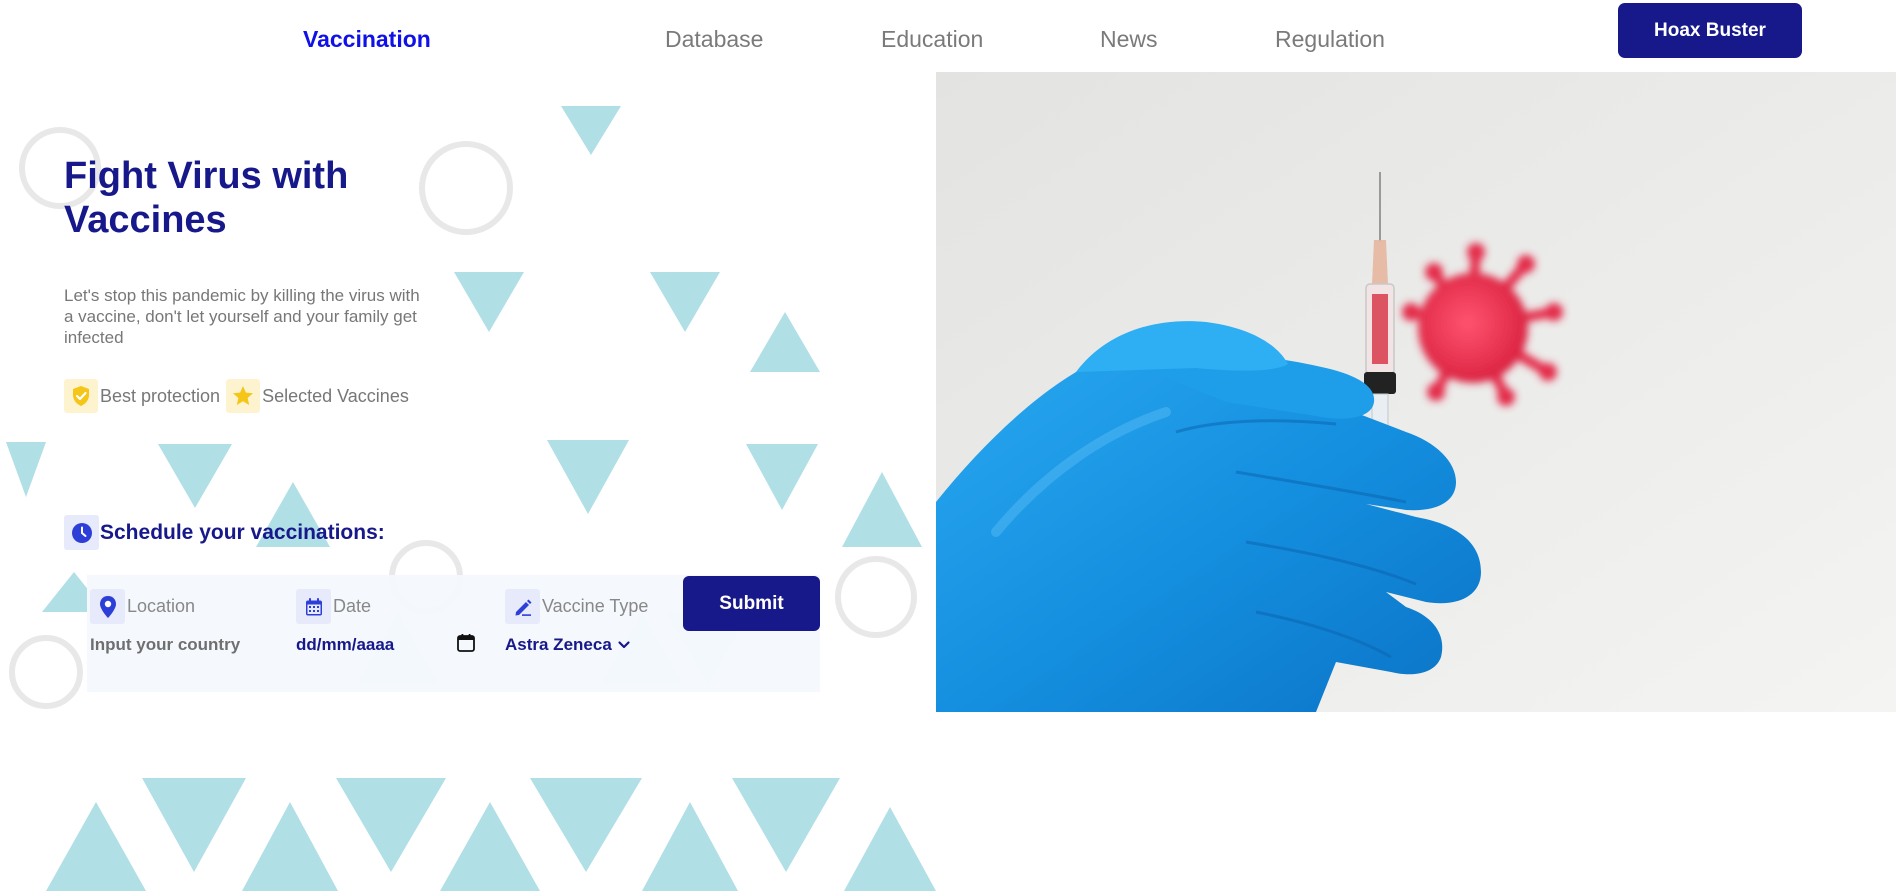  I want to click on vaccine-selected-value: Astra Zeneca, so click(558, 644).